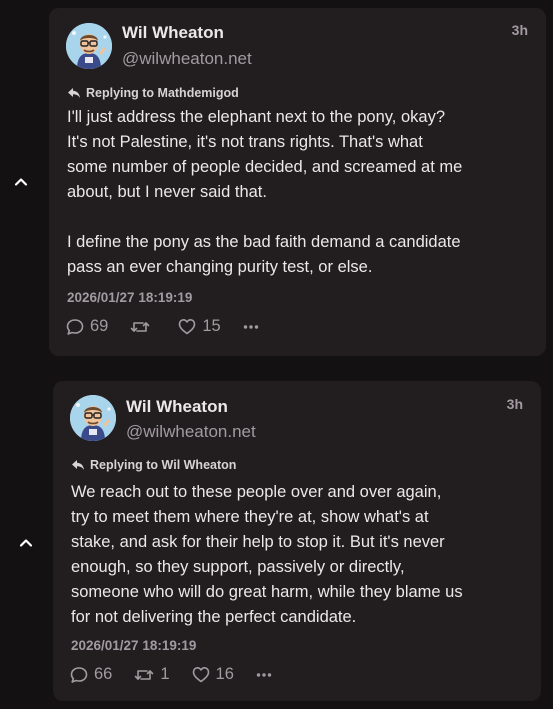  I want to click on reply-context-label: Replying to Mathdemigod, so click(162, 93).